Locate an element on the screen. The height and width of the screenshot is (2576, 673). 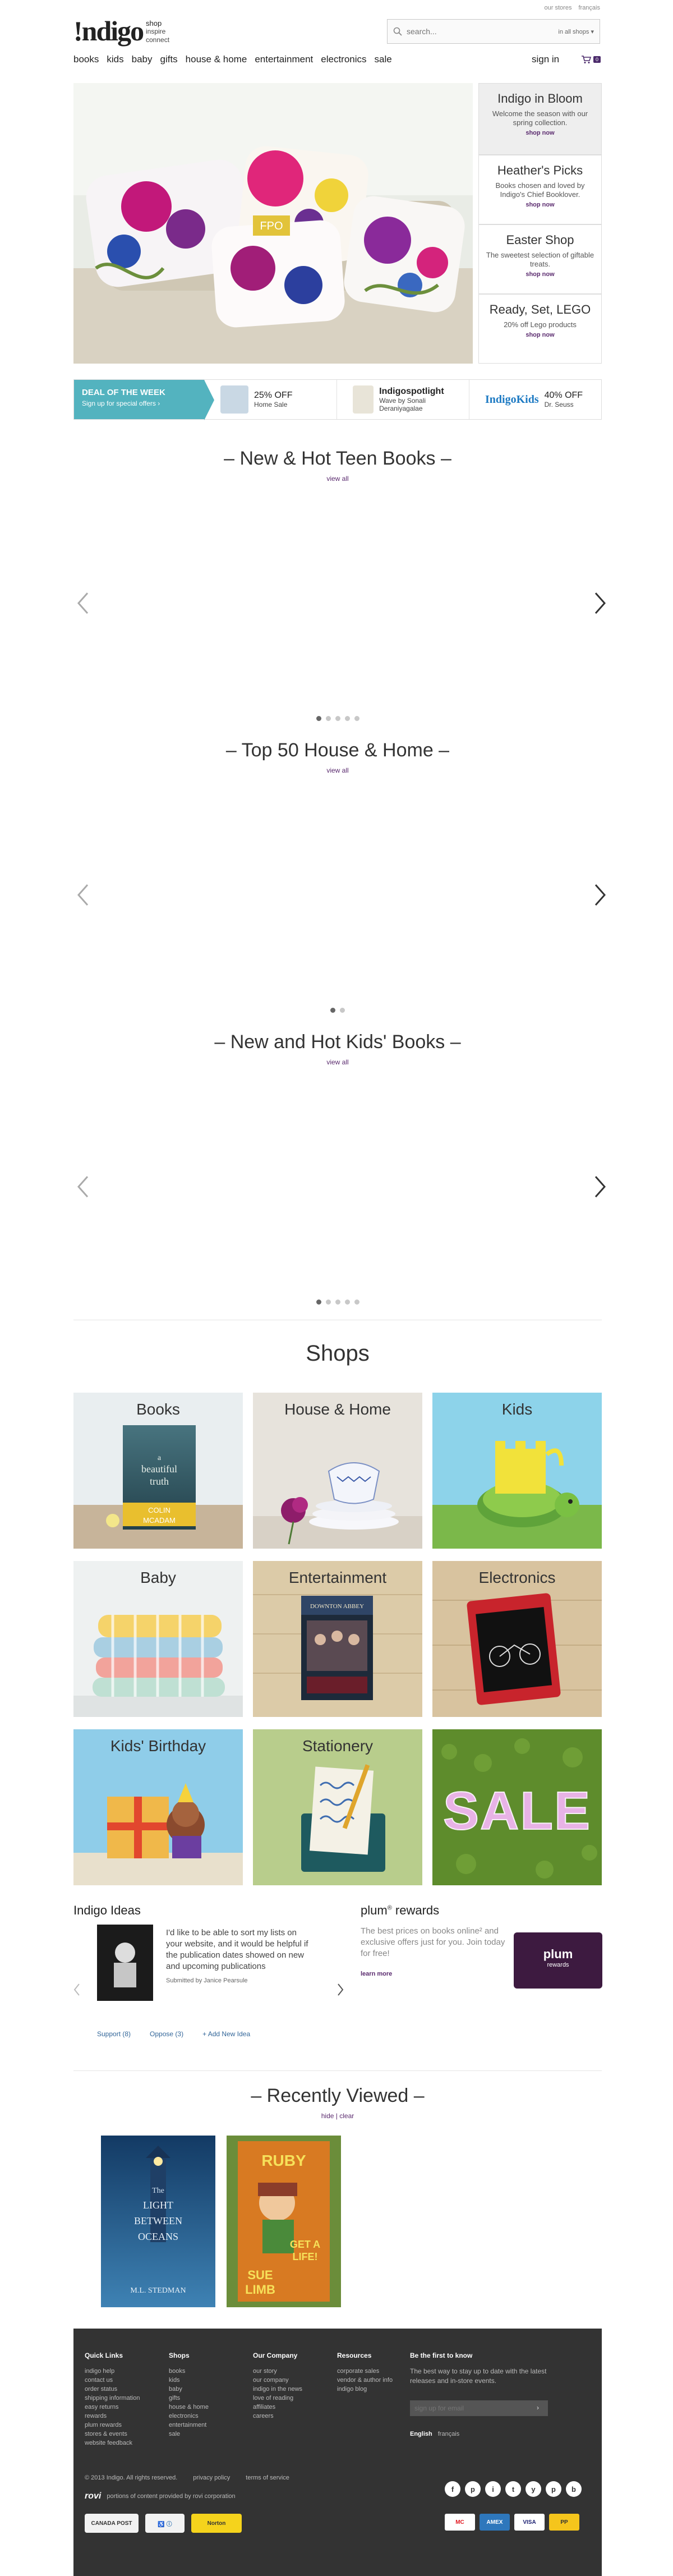
nav-gifts: gifts is located at coordinates (168, 59).